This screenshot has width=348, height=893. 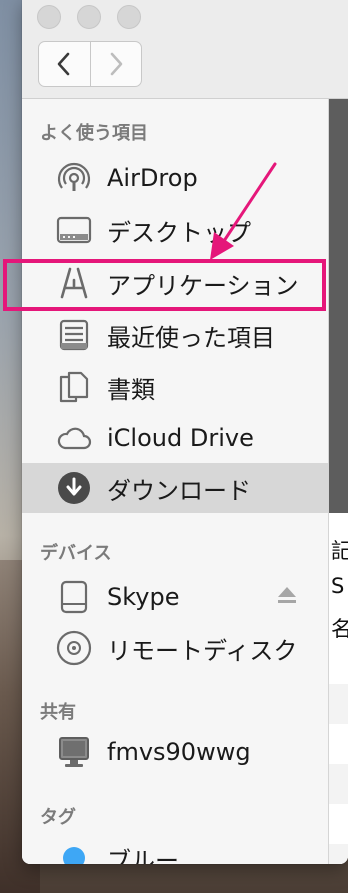 What do you see at coordinates (180, 438) in the screenshot?
I see `sidebar-item-label: iCloud Drive` at bounding box center [180, 438].